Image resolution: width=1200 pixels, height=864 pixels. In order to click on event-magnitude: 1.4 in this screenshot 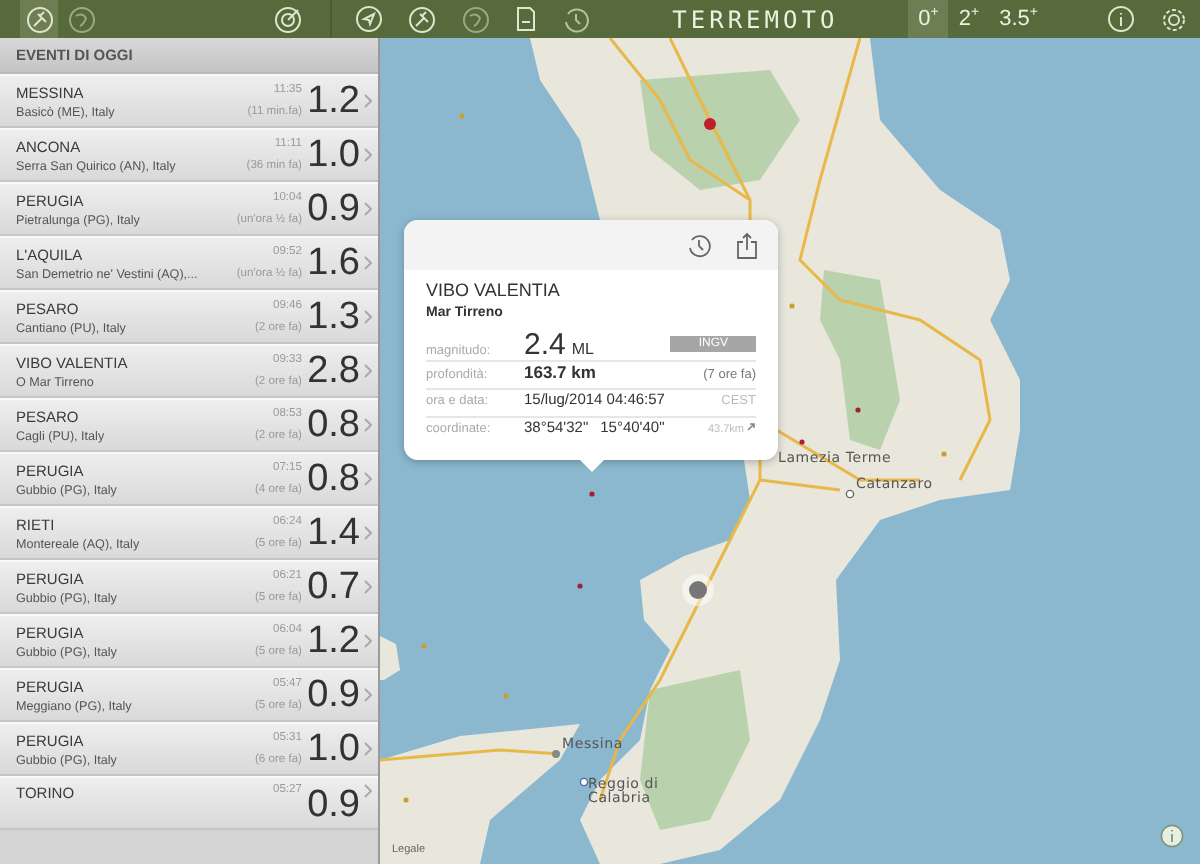, I will do `click(332, 533)`.